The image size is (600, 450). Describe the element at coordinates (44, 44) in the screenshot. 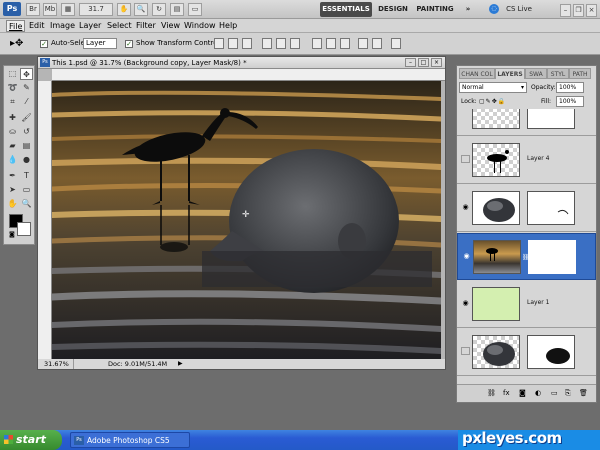

I see `auto-select-checkbox: ✓` at that location.